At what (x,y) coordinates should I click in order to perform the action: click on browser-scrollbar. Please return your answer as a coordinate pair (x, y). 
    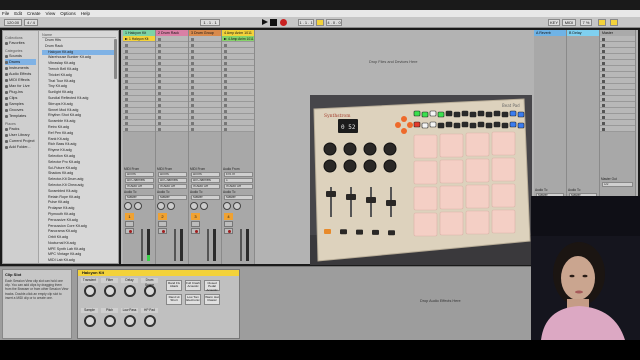
    Looking at the image, I should click on (115, 59).